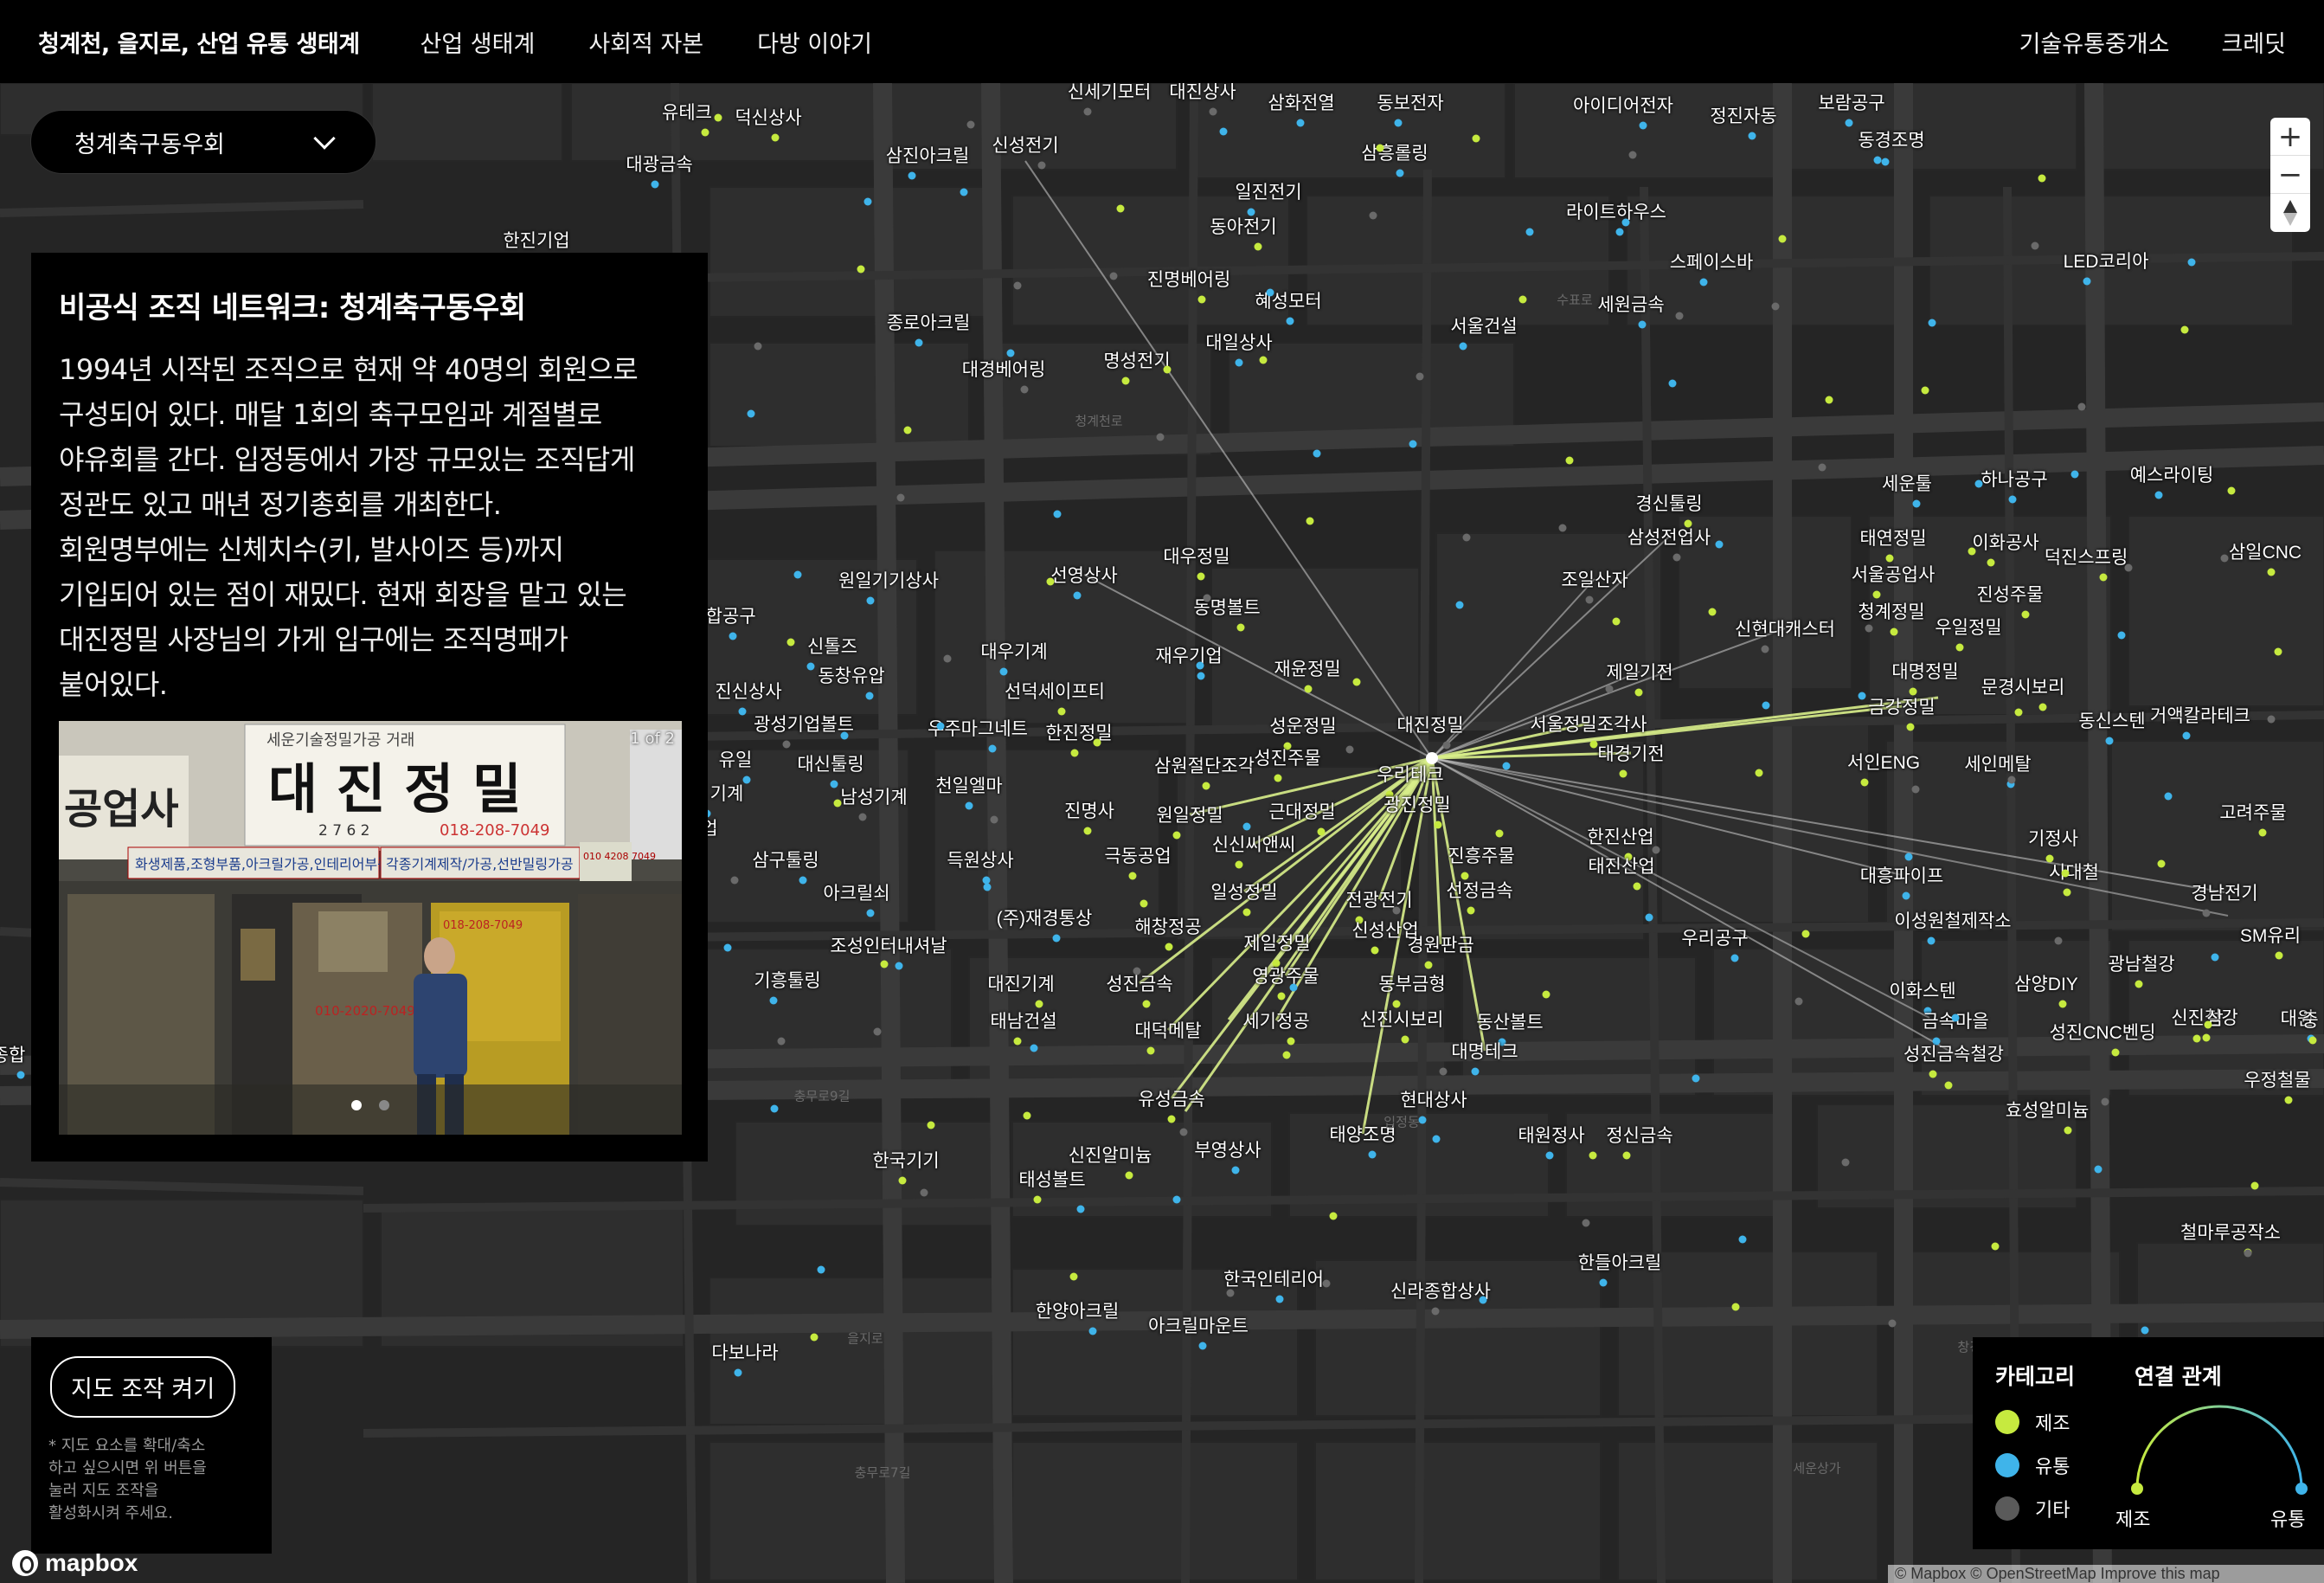 Image resolution: width=2324 pixels, height=1583 pixels. I want to click on compass-button, so click(2290, 213).